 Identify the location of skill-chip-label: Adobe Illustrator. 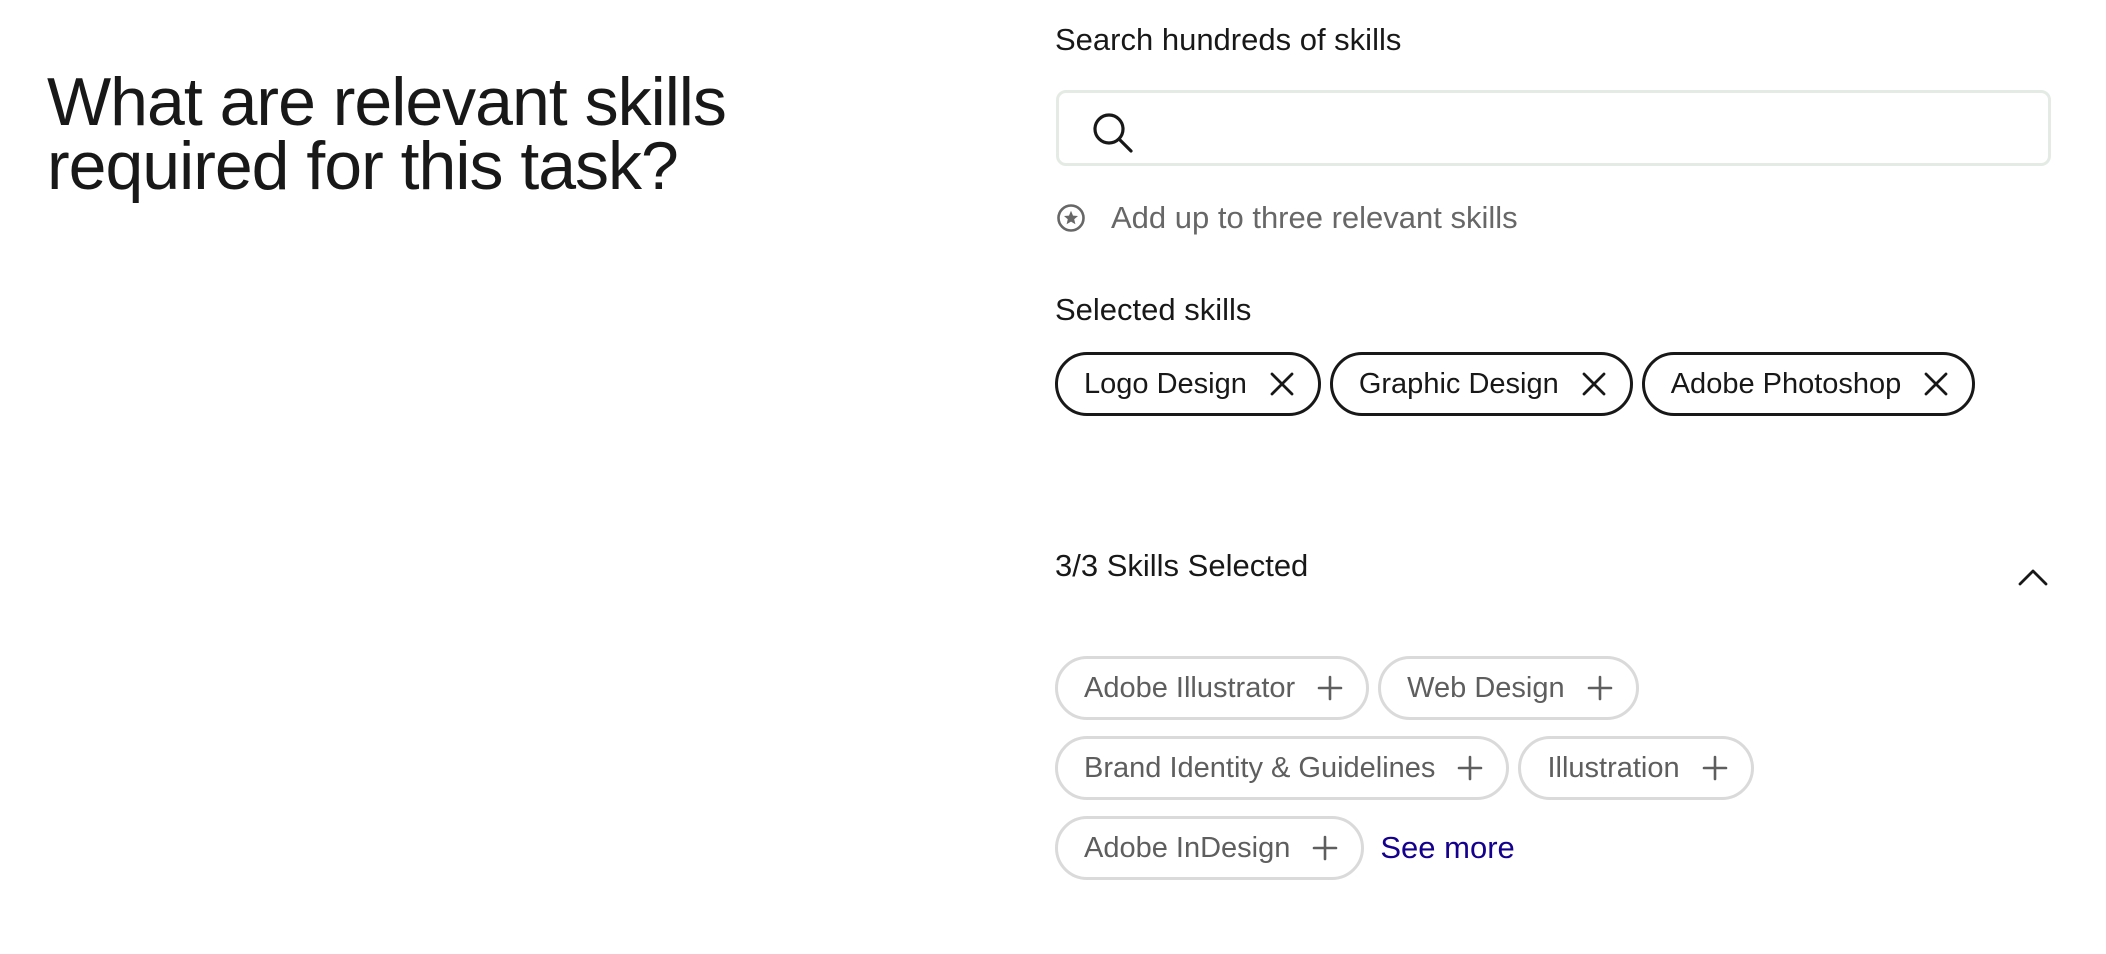
(1190, 687).